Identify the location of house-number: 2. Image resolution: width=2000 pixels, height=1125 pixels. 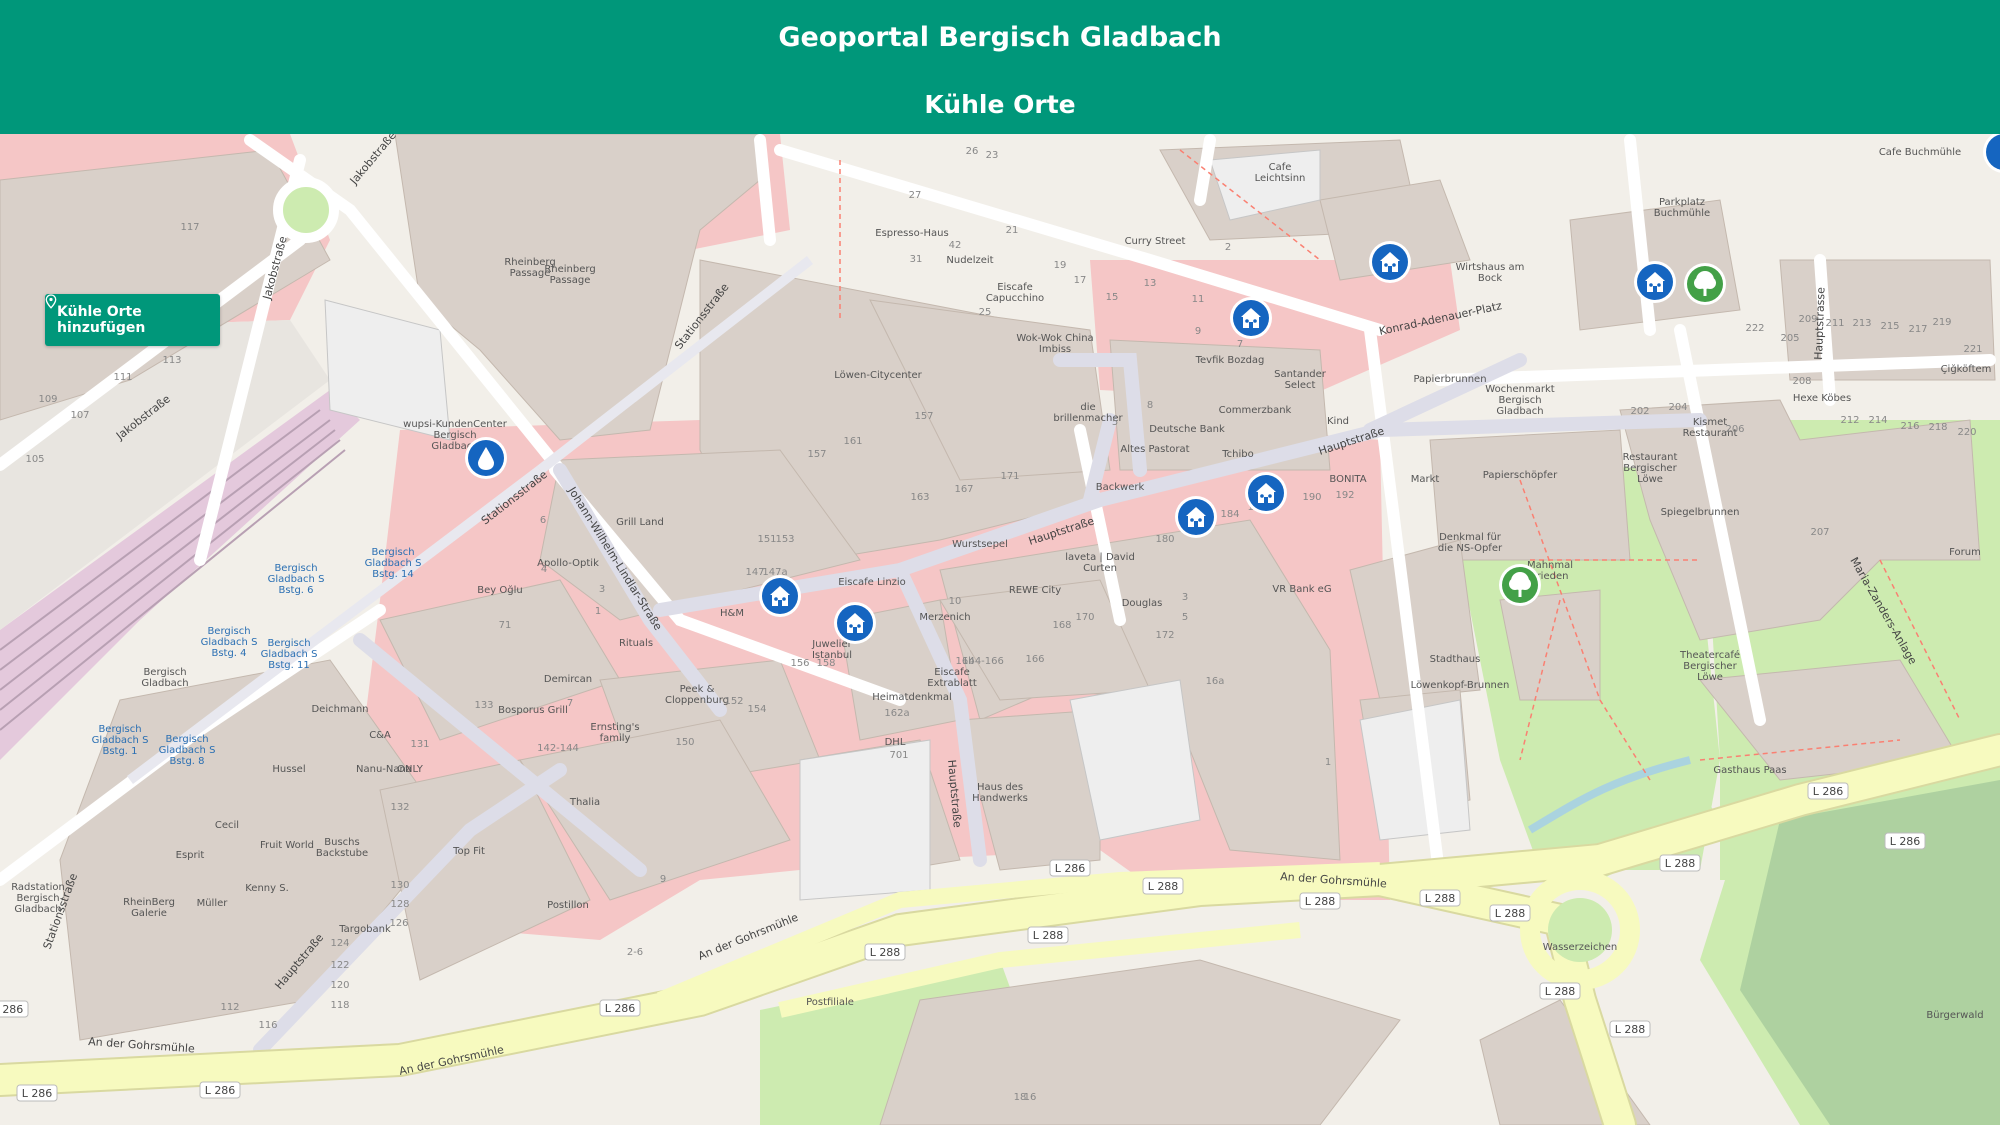
(1228, 247).